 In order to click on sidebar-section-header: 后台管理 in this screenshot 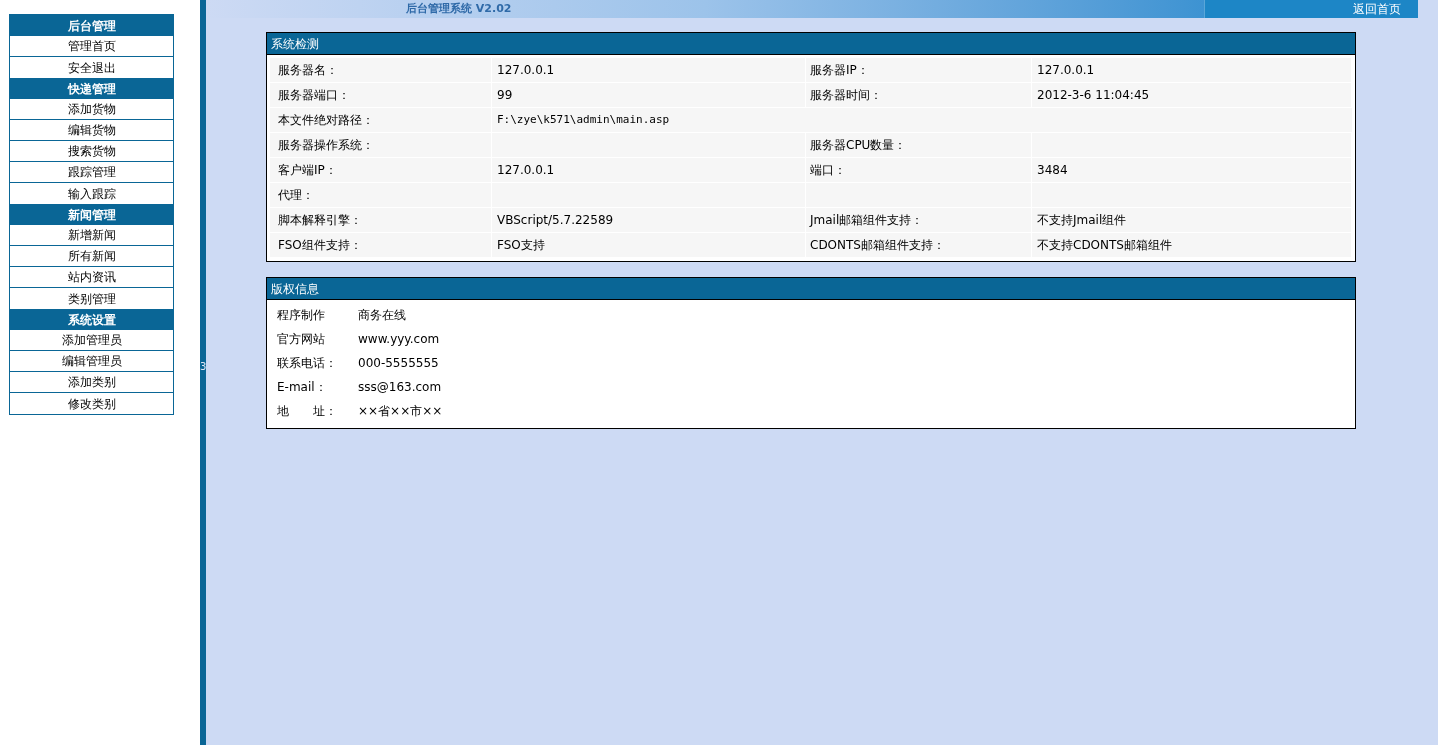, I will do `click(91, 25)`.